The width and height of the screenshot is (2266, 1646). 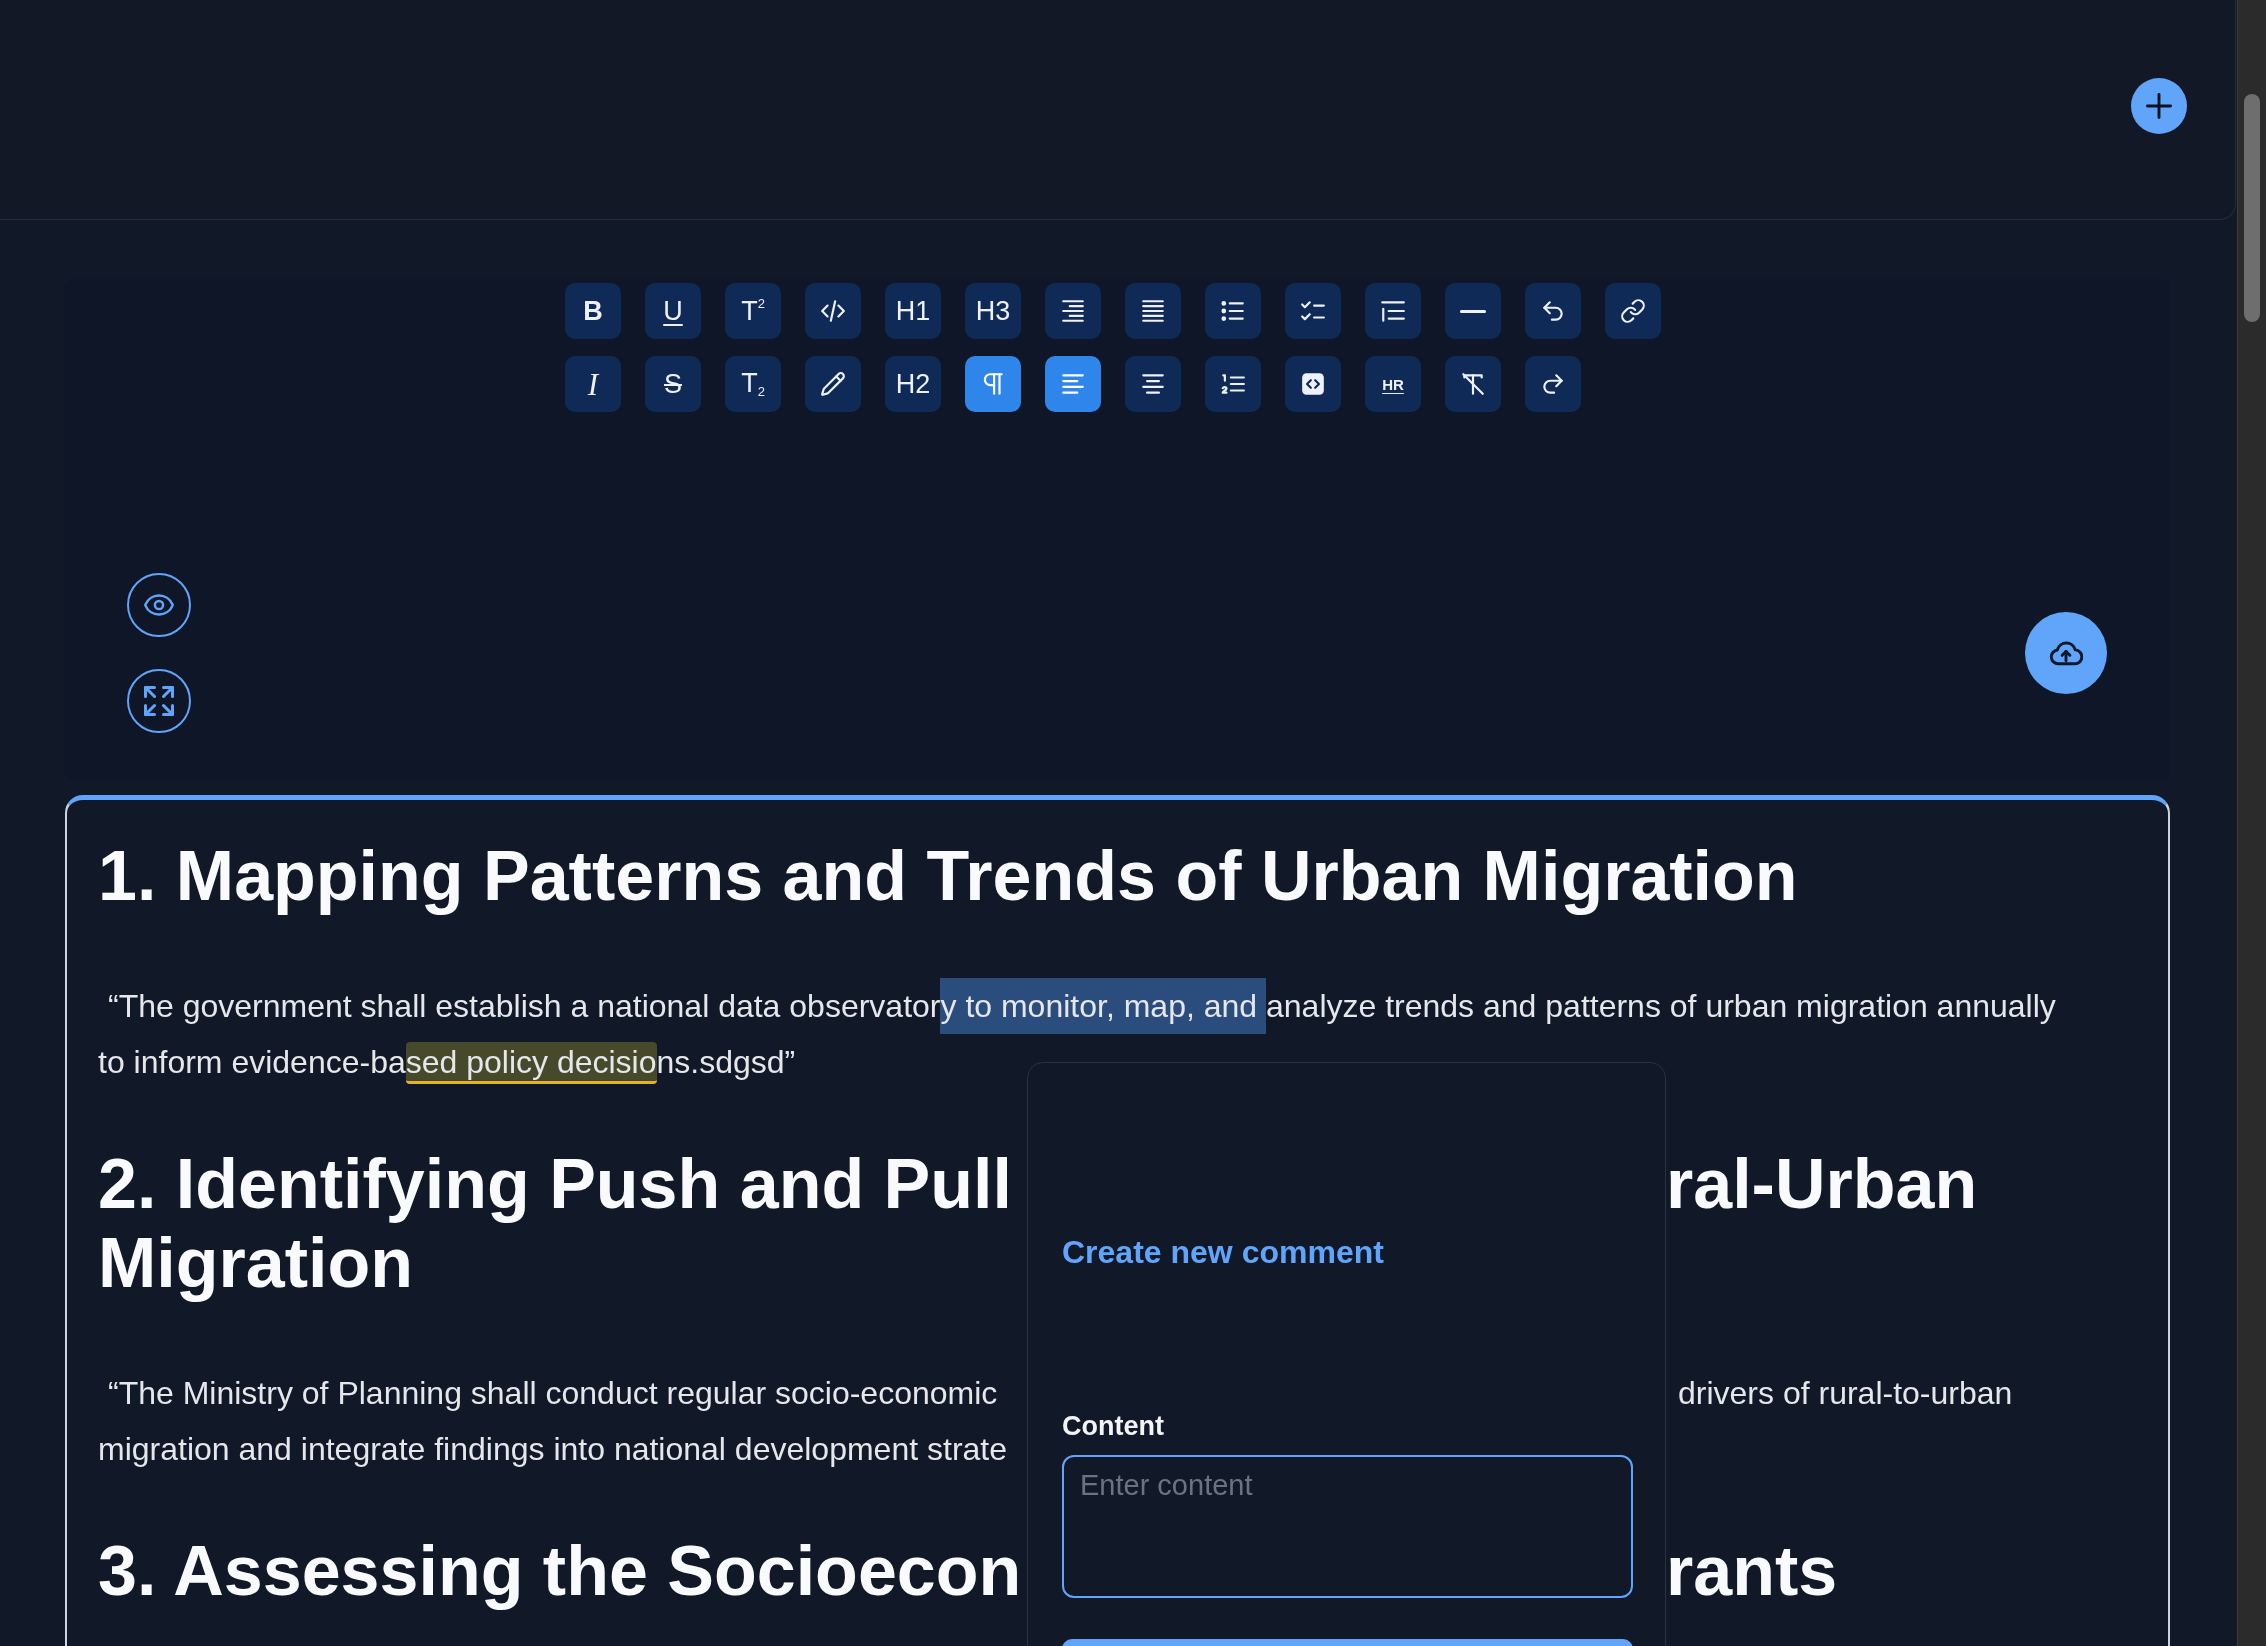 I want to click on task-list-button, so click(x=1313, y=311).